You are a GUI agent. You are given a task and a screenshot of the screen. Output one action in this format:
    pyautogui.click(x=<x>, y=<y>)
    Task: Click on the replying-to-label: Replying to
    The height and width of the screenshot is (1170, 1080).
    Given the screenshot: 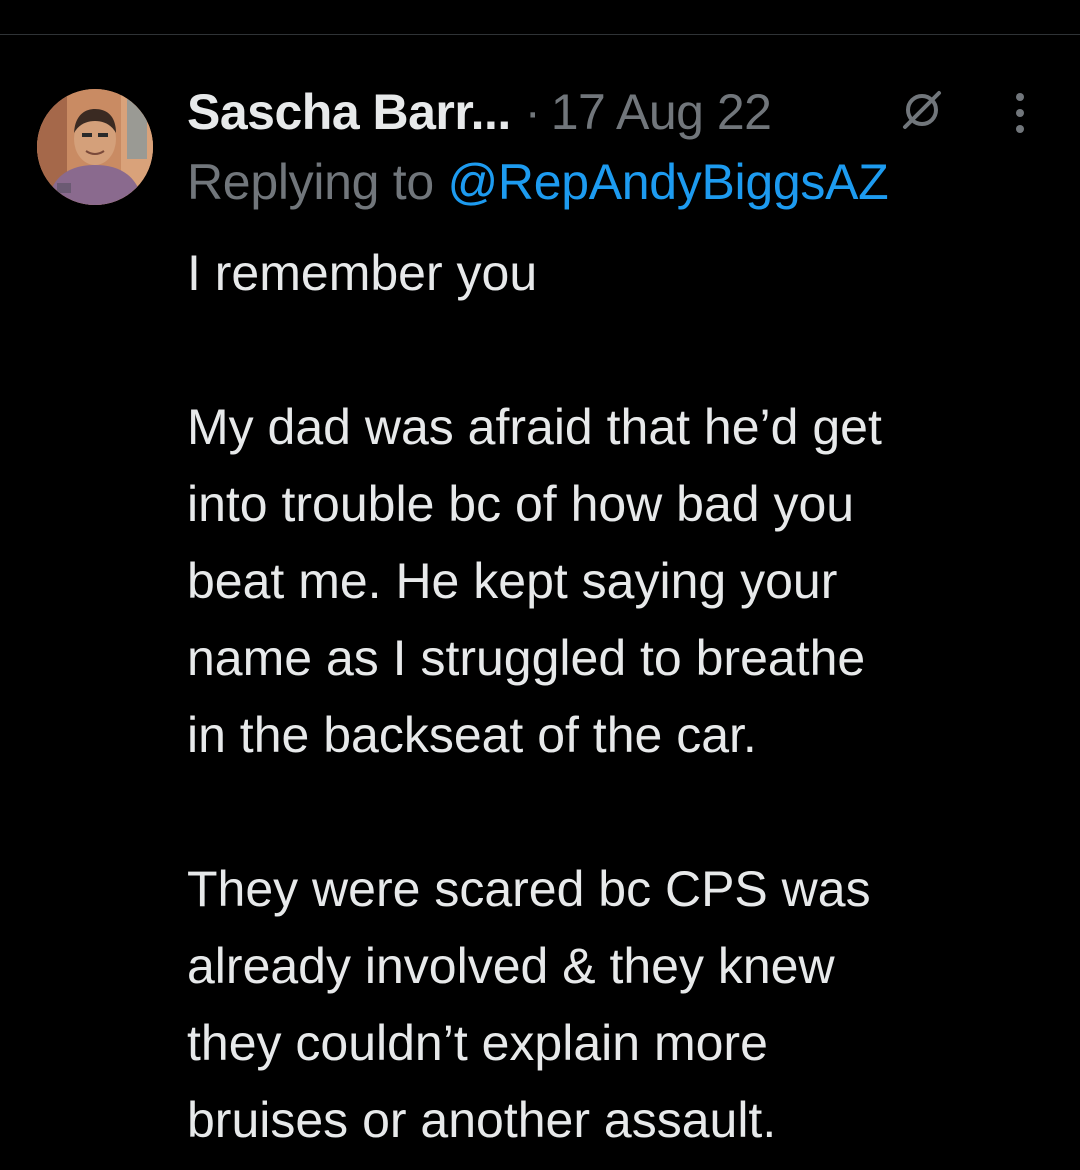 What is the action you would take?
    pyautogui.click(x=317, y=182)
    